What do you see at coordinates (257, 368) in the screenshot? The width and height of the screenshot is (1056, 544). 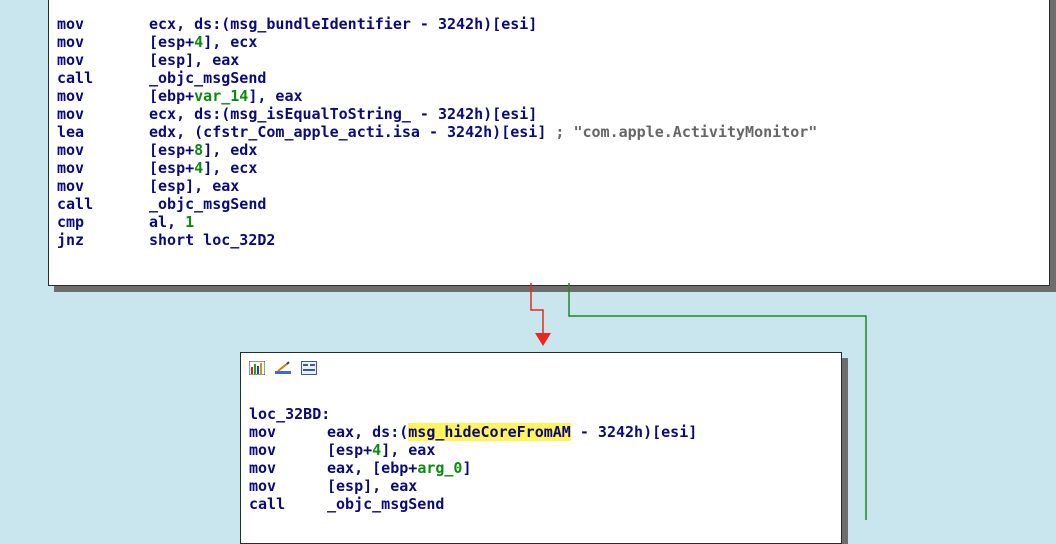 I see `graph-color-icon` at bounding box center [257, 368].